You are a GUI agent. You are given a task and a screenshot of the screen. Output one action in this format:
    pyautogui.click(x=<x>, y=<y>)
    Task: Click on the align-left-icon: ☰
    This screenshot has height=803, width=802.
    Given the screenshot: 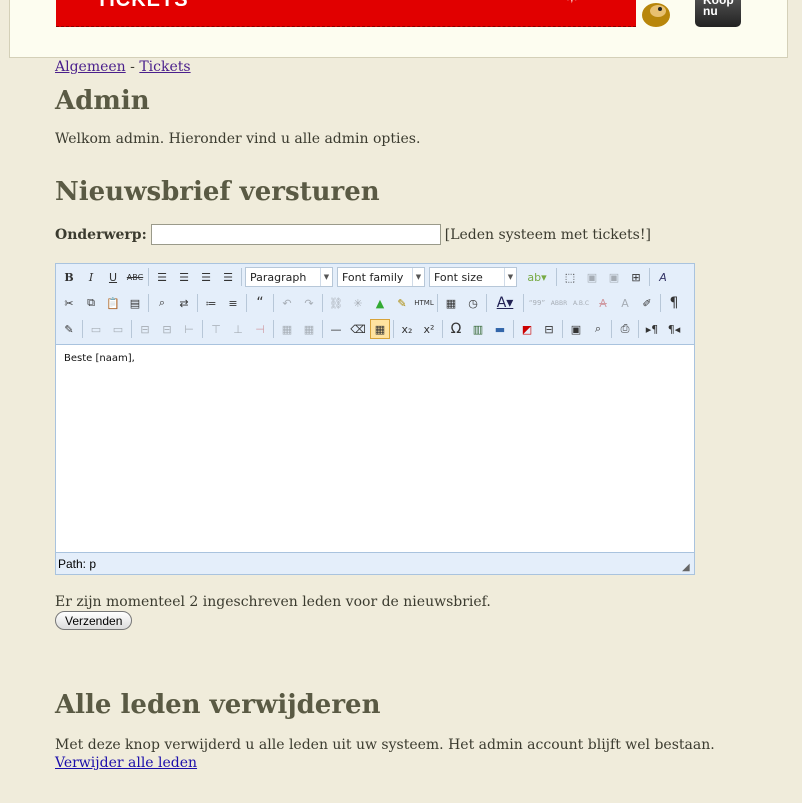 What is the action you would take?
    pyautogui.click(x=162, y=277)
    